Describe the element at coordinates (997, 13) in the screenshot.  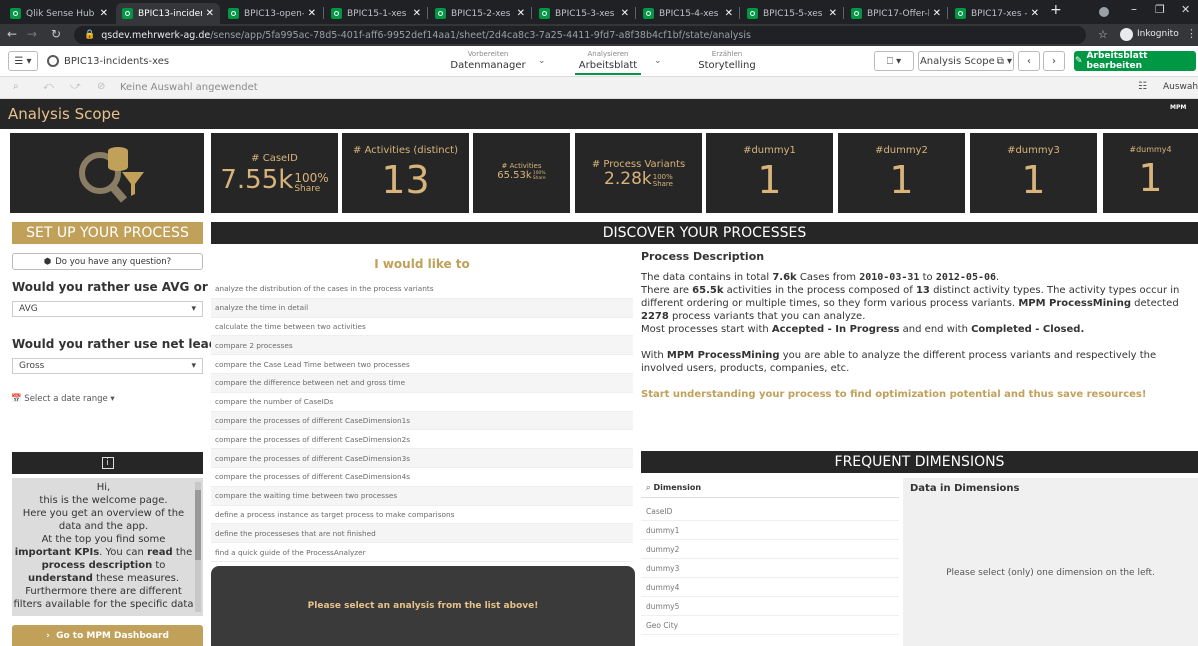
I see `browser-tab: BPIC17-xes - Analy✕` at that location.